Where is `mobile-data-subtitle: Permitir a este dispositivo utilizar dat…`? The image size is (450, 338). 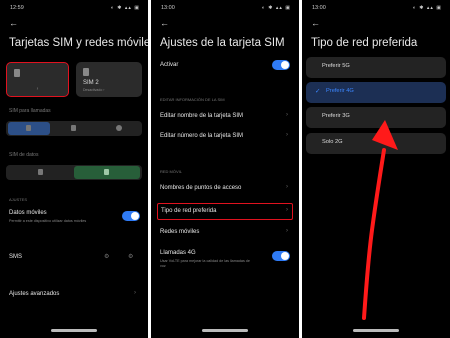
mobile-data-subtitle: Permitir a este dispositivo utilizar dat… is located at coordinates (48, 221).